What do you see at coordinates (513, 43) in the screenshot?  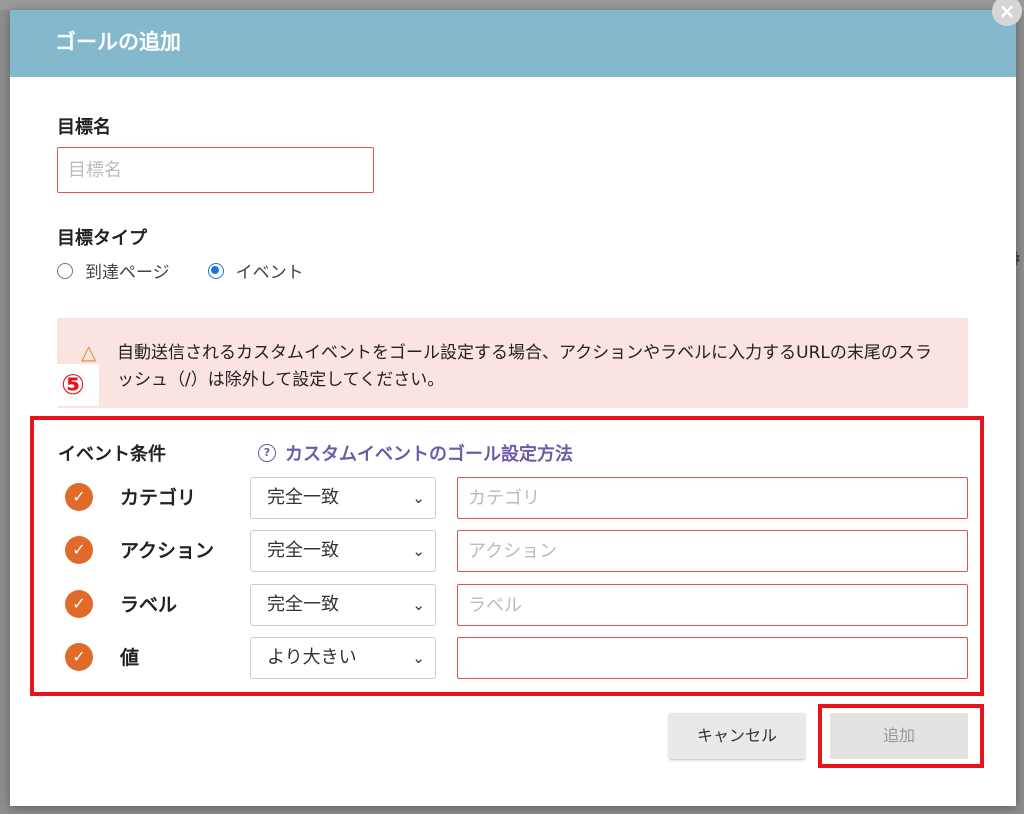 I see `dialog-header: ゴールの追加` at bounding box center [513, 43].